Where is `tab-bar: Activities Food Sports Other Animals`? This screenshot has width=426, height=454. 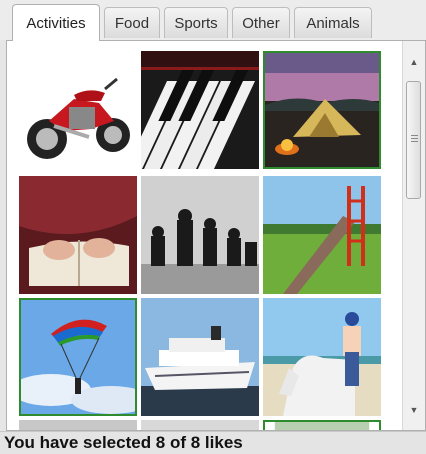
tab-bar: Activities Food Sports Other Animals is located at coordinates (213, 20).